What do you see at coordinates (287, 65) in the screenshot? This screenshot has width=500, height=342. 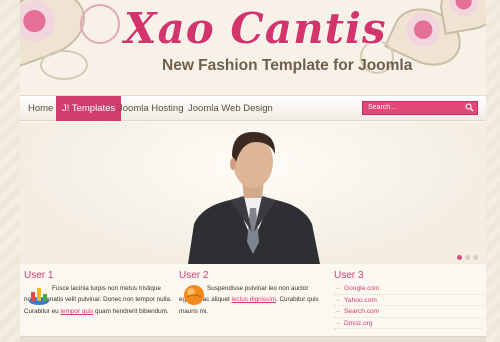 I see `site-tagline: New Fashion Template for Joomla` at bounding box center [287, 65].